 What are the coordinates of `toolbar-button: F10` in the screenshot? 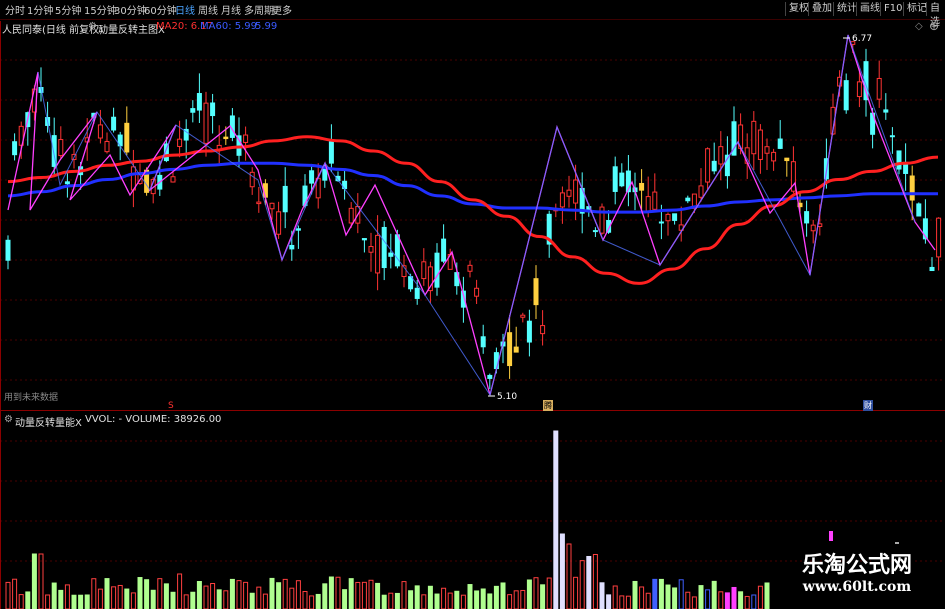 It's located at (892, 9).